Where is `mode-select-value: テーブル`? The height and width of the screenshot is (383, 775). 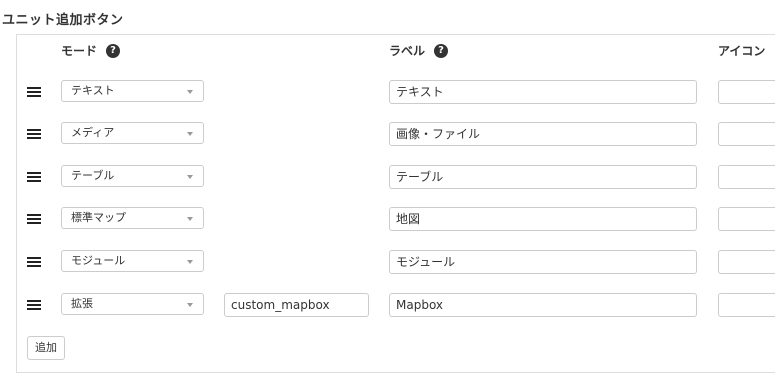
mode-select-value: テーブル is located at coordinates (93, 175).